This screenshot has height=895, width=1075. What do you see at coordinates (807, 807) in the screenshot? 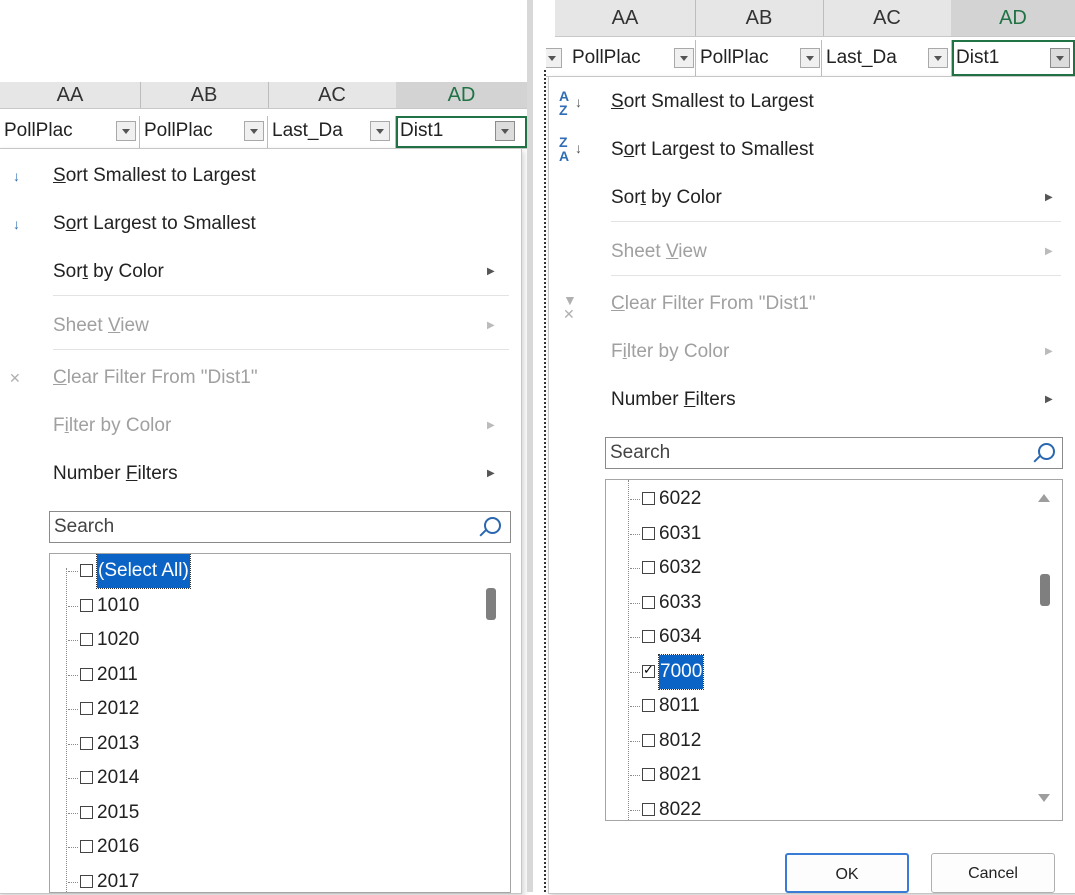
I see `list-item: 8022` at bounding box center [807, 807].